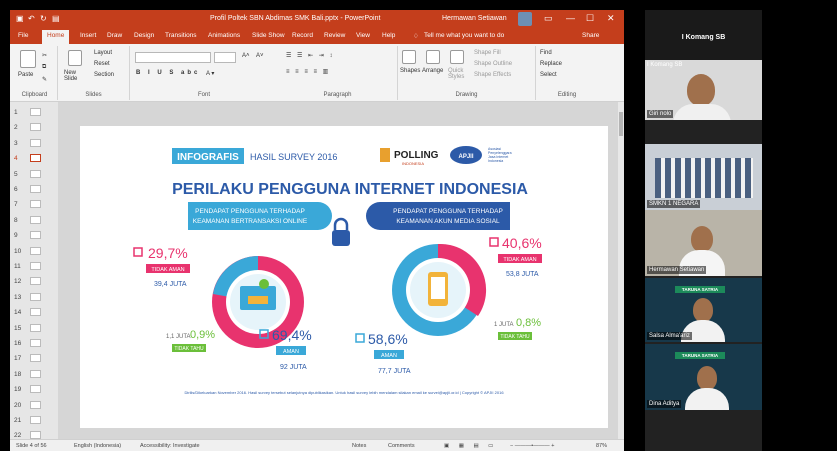  What do you see at coordinates (601, 446) in the screenshot?
I see `zoom-level: 87%` at bounding box center [601, 446].